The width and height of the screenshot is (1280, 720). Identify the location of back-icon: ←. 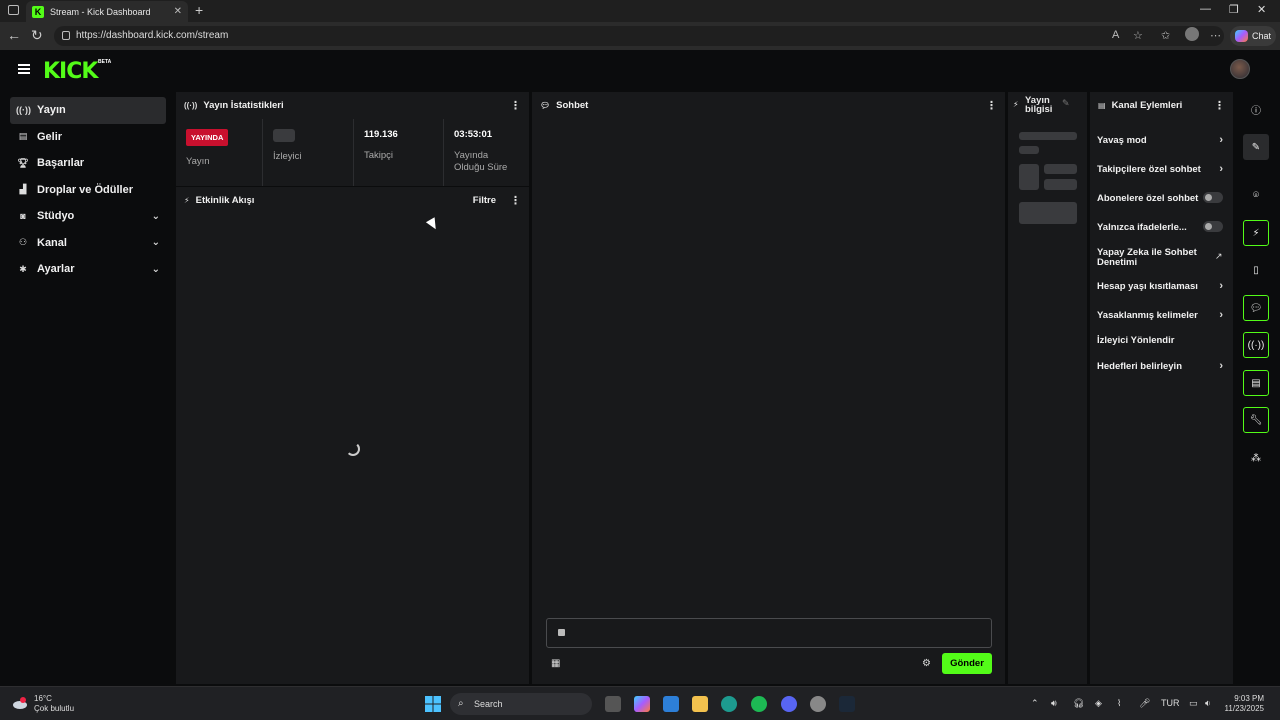
(14, 35).